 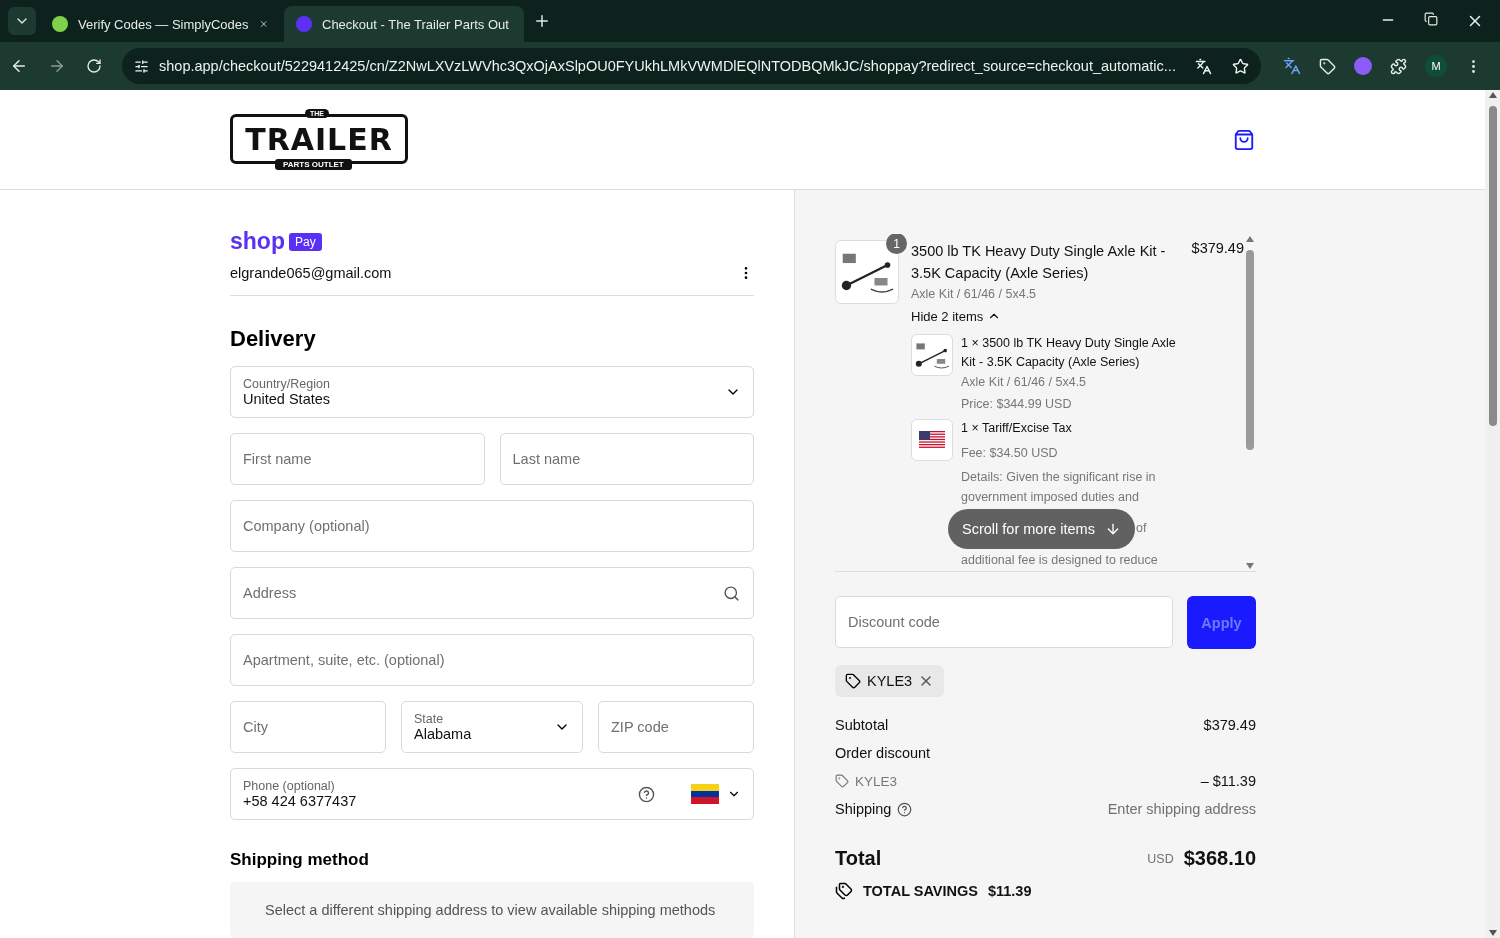 What do you see at coordinates (1228, 781) in the screenshot?
I see `summary-value: – $11.39` at bounding box center [1228, 781].